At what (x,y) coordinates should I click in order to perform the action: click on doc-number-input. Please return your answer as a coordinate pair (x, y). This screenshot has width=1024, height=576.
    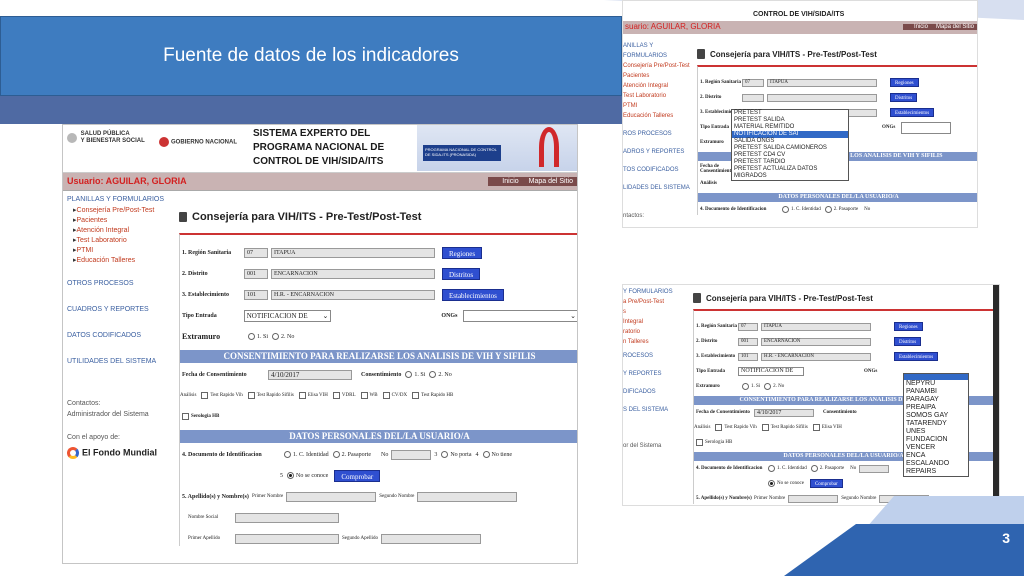
    Looking at the image, I should click on (874, 468).